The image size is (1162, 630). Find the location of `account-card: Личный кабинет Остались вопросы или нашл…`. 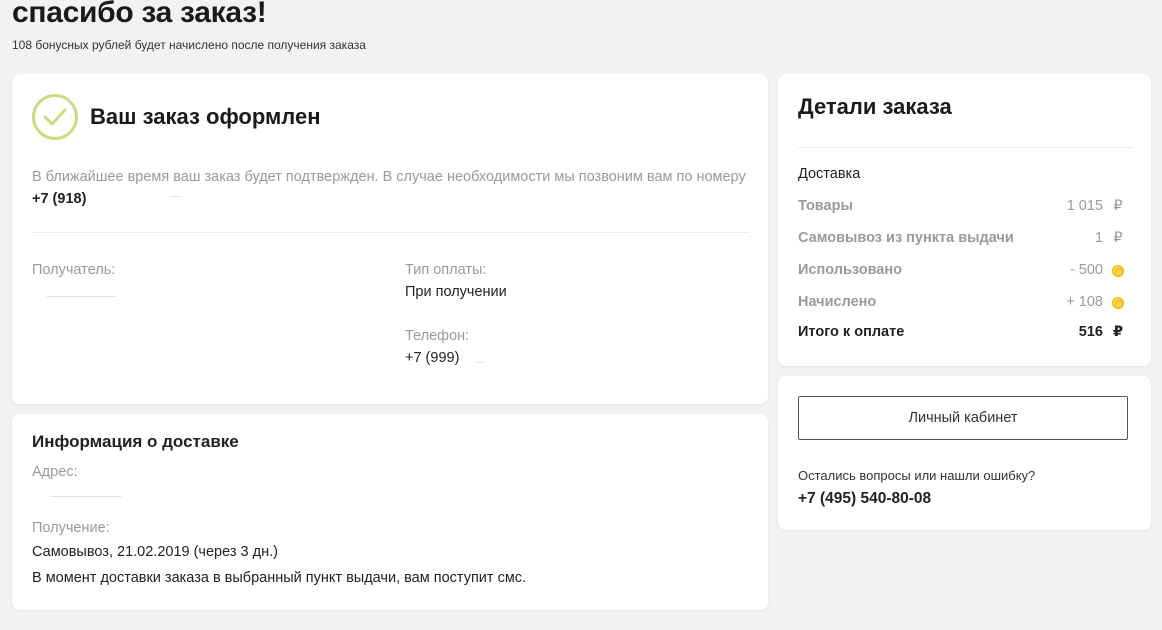

account-card: Личный кабинет Остались вопросы или нашл… is located at coordinates (964, 453).